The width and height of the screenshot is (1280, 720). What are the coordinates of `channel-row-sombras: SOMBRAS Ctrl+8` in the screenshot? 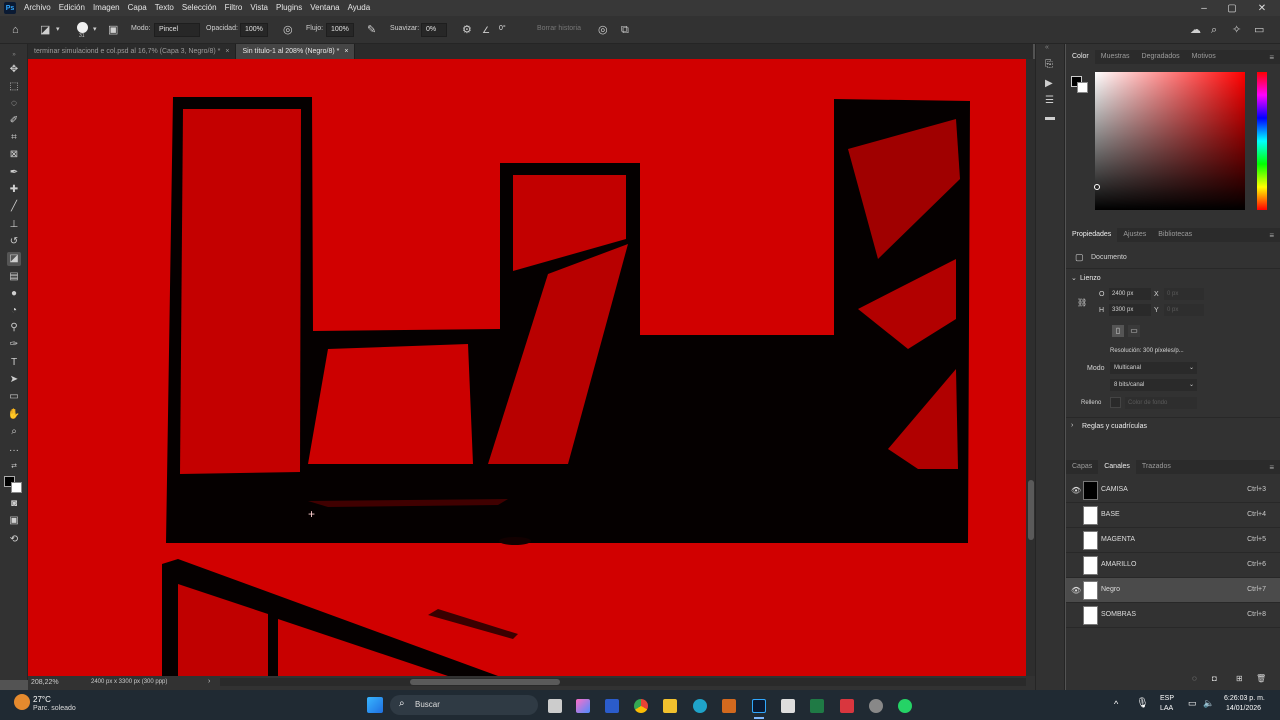 It's located at (1173, 615).